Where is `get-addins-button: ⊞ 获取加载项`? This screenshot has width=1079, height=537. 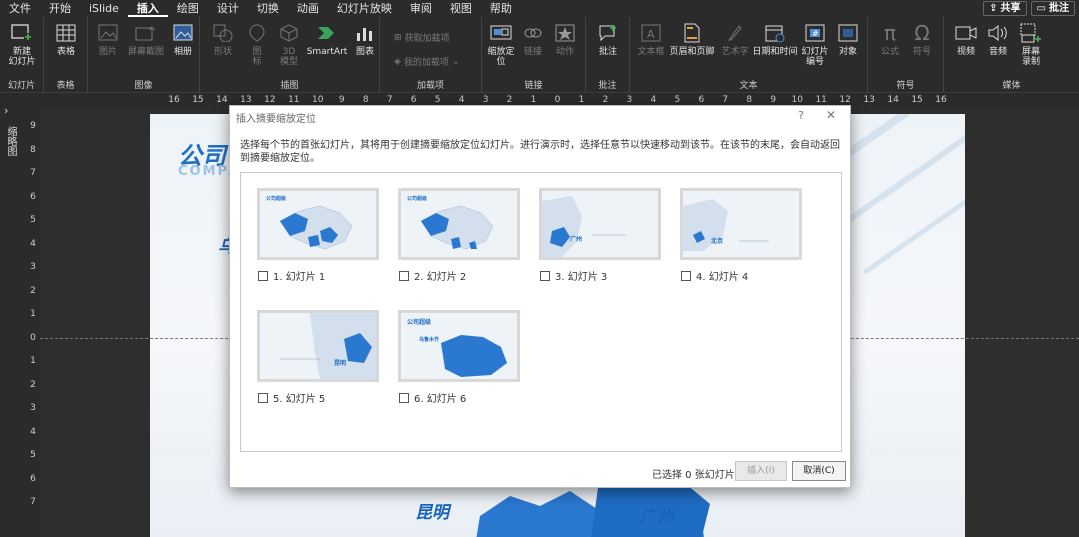
get-addins-button: ⊞ 获取加载项 is located at coordinates (422, 38).